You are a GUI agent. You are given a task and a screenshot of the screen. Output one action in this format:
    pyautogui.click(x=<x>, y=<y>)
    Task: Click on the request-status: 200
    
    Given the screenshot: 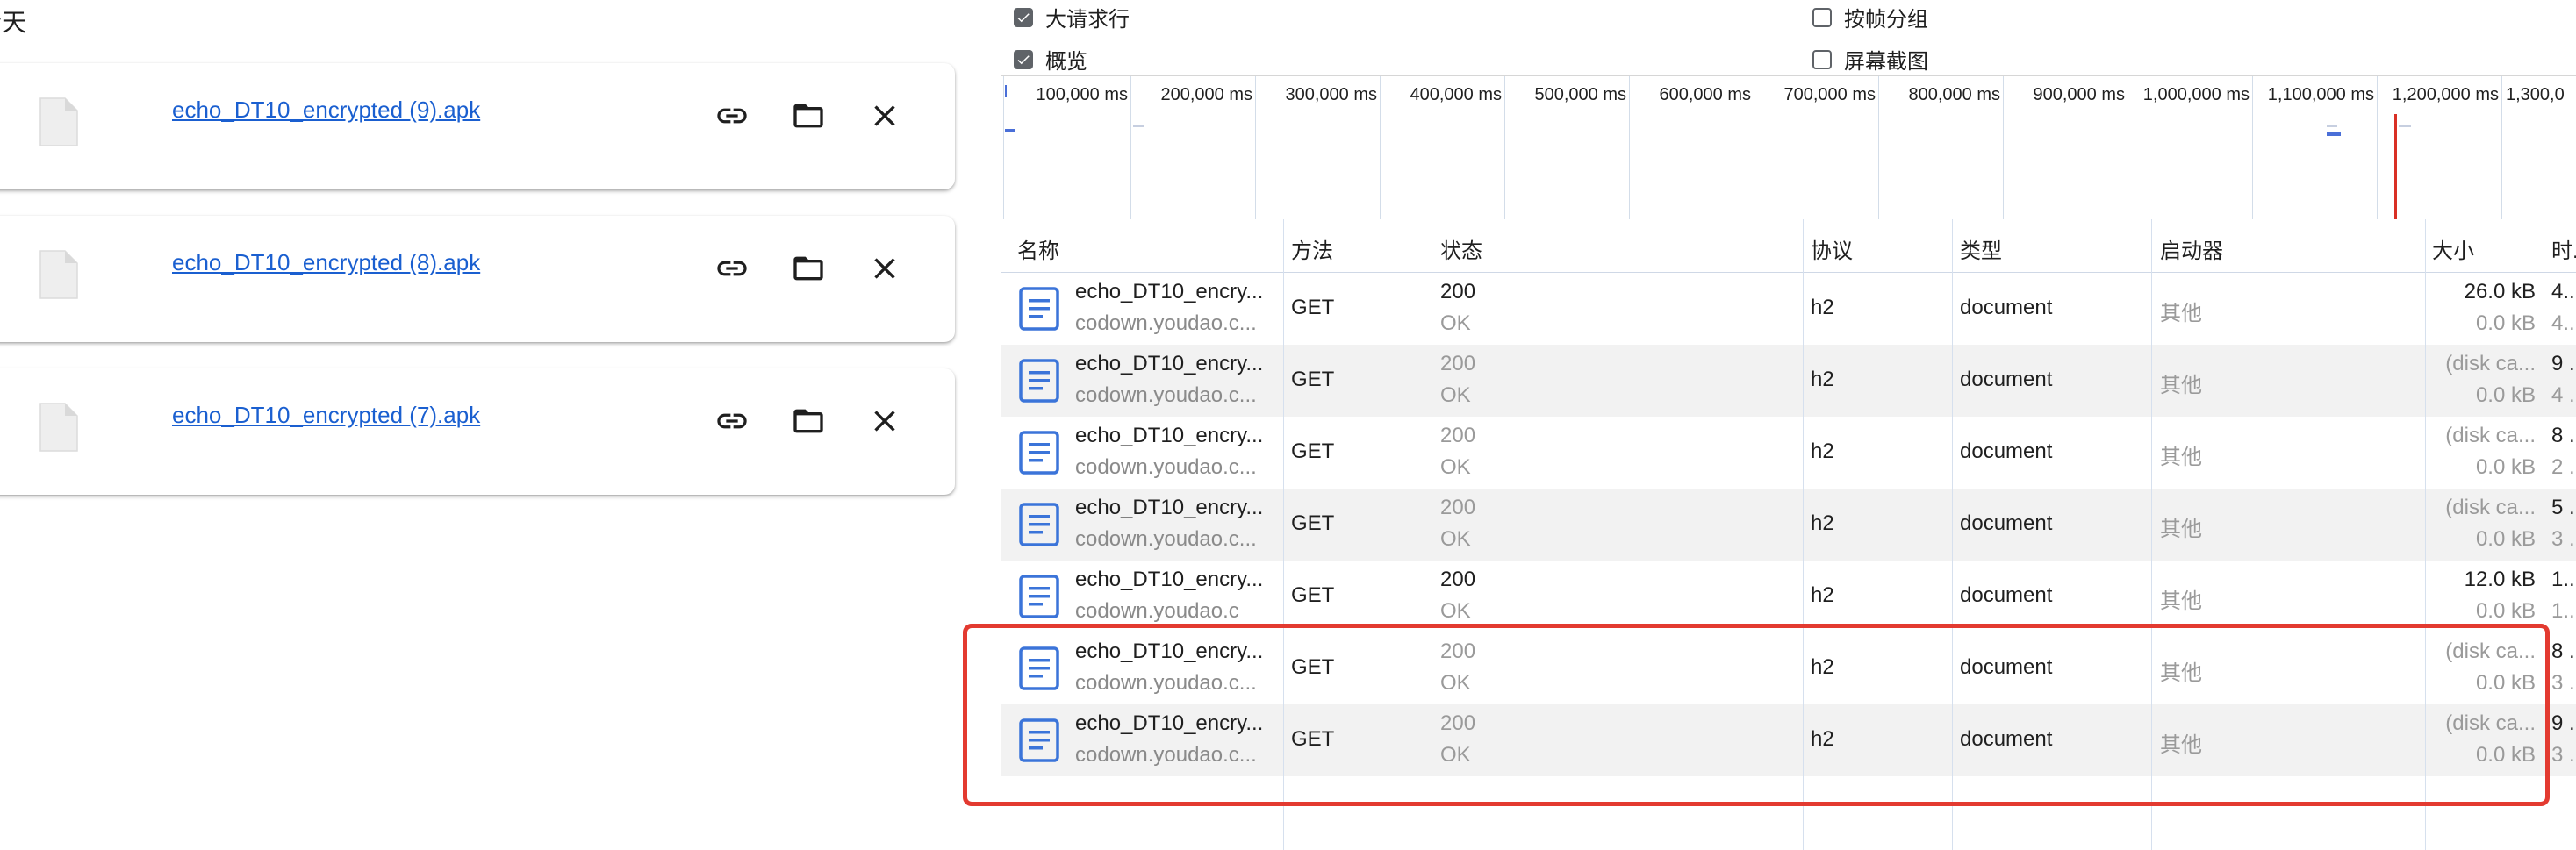 What is the action you would take?
    pyautogui.click(x=1458, y=651)
    